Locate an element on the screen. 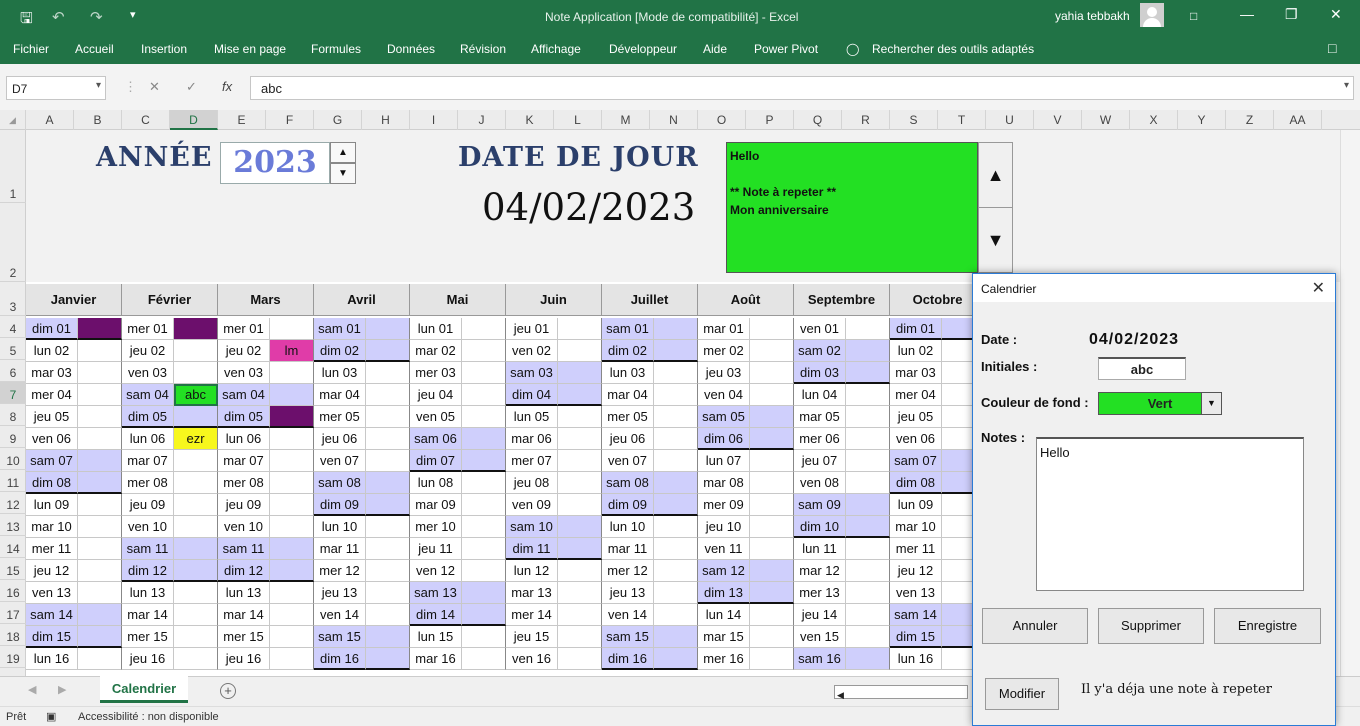 This screenshot has height=726, width=1360. tab-aide: Aide is located at coordinates (715, 49).